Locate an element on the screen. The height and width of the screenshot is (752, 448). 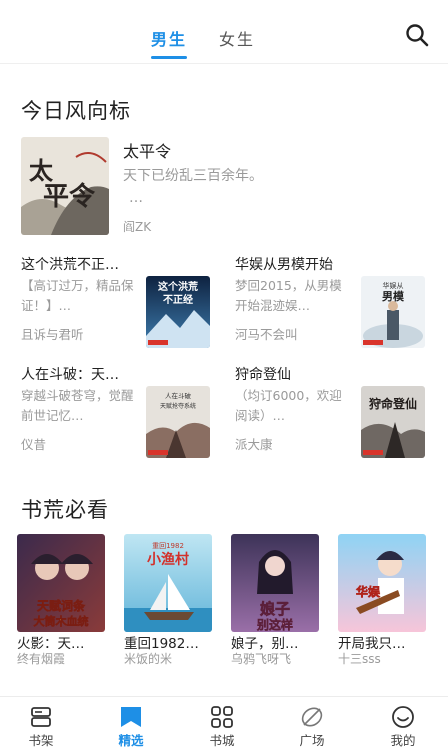
svg-text: 大筒木血统 is located at coordinates (61, 621).